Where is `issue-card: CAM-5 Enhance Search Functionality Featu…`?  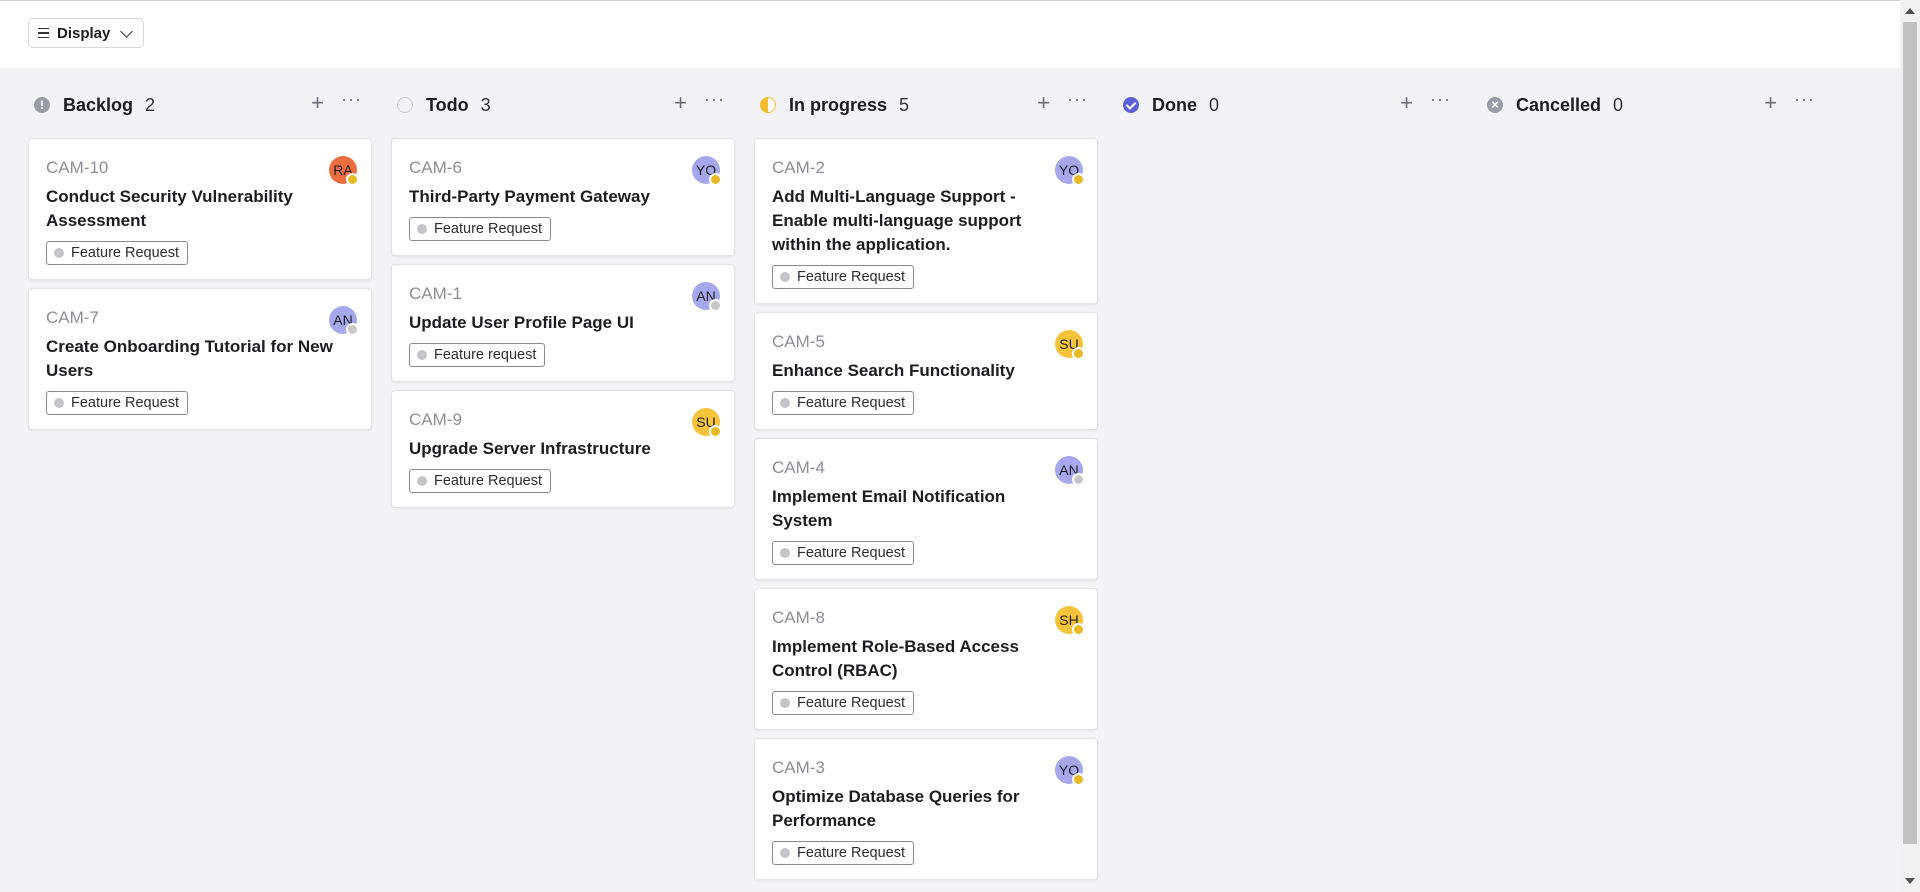
issue-card: CAM-5 Enhance Search Functionality Featu… is located at coordinates (926, 371).